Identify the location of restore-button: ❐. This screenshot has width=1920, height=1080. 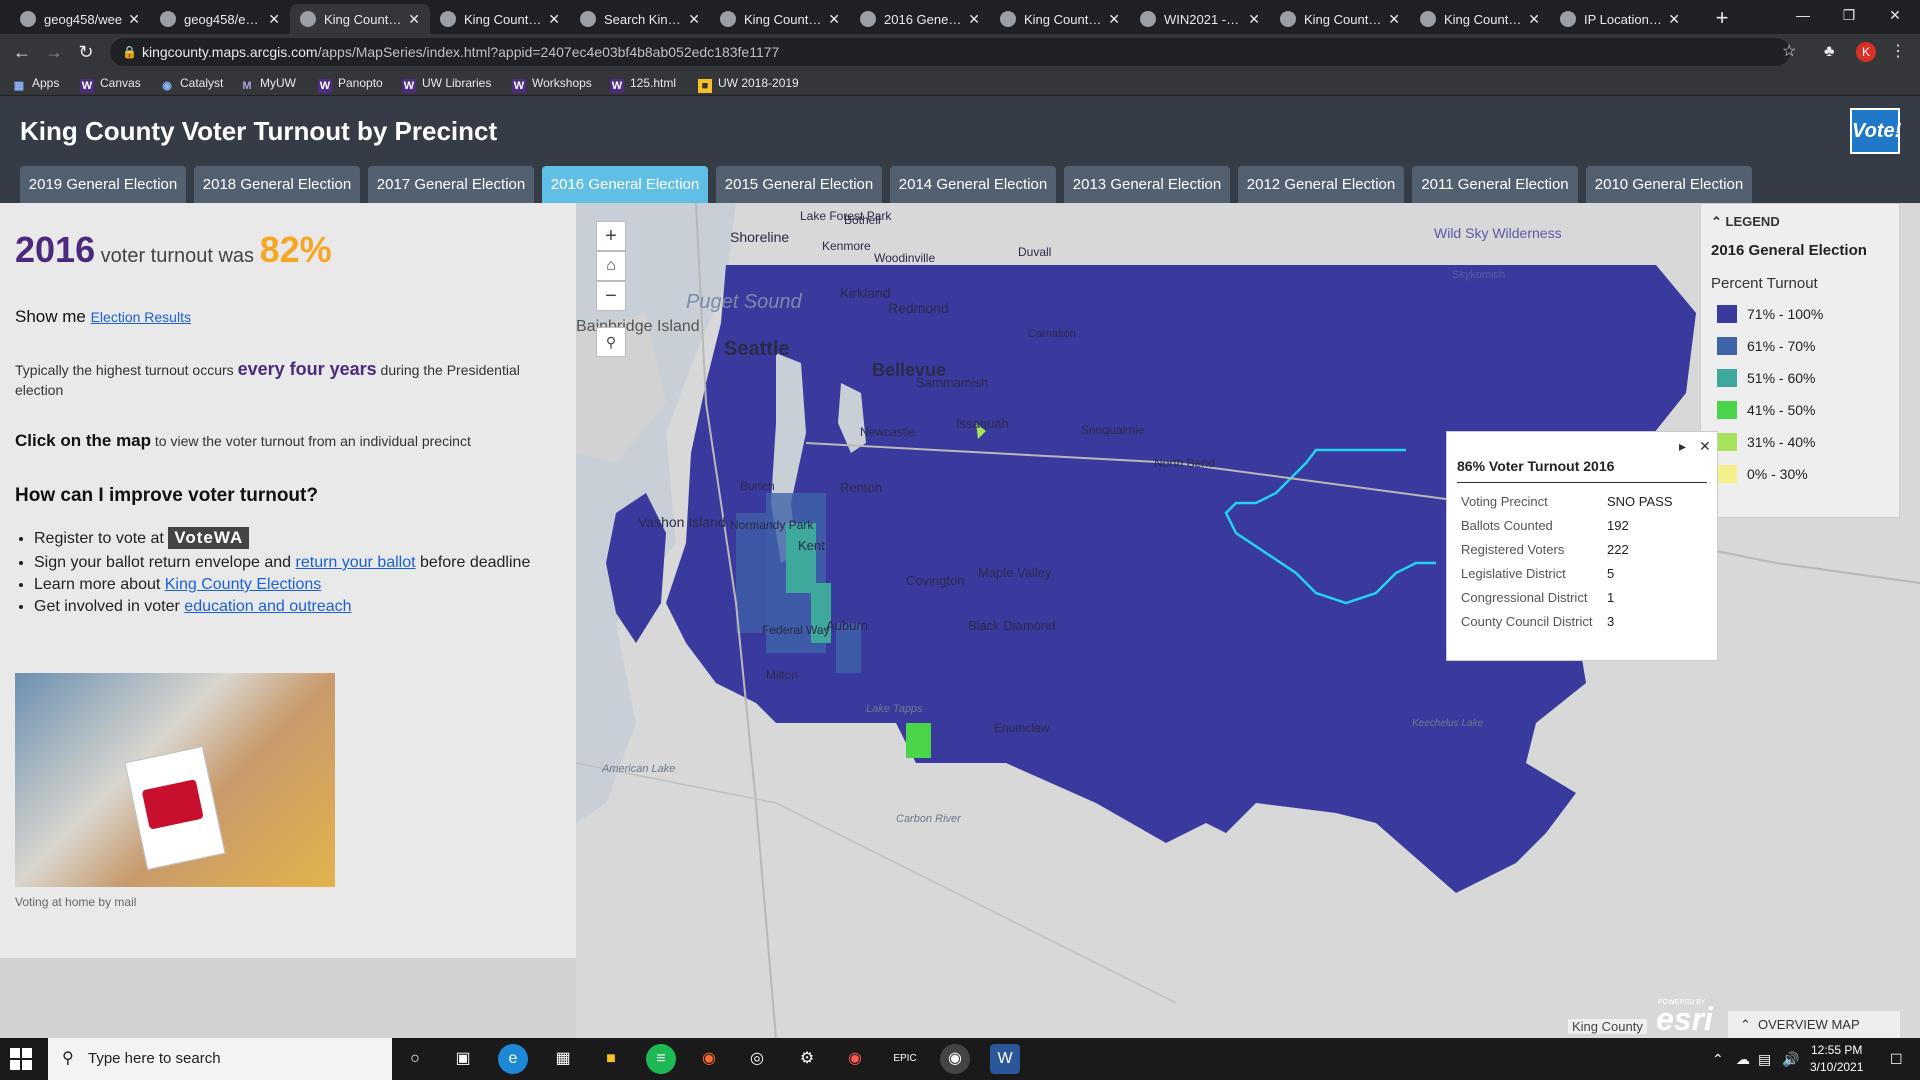
(1849, 16).